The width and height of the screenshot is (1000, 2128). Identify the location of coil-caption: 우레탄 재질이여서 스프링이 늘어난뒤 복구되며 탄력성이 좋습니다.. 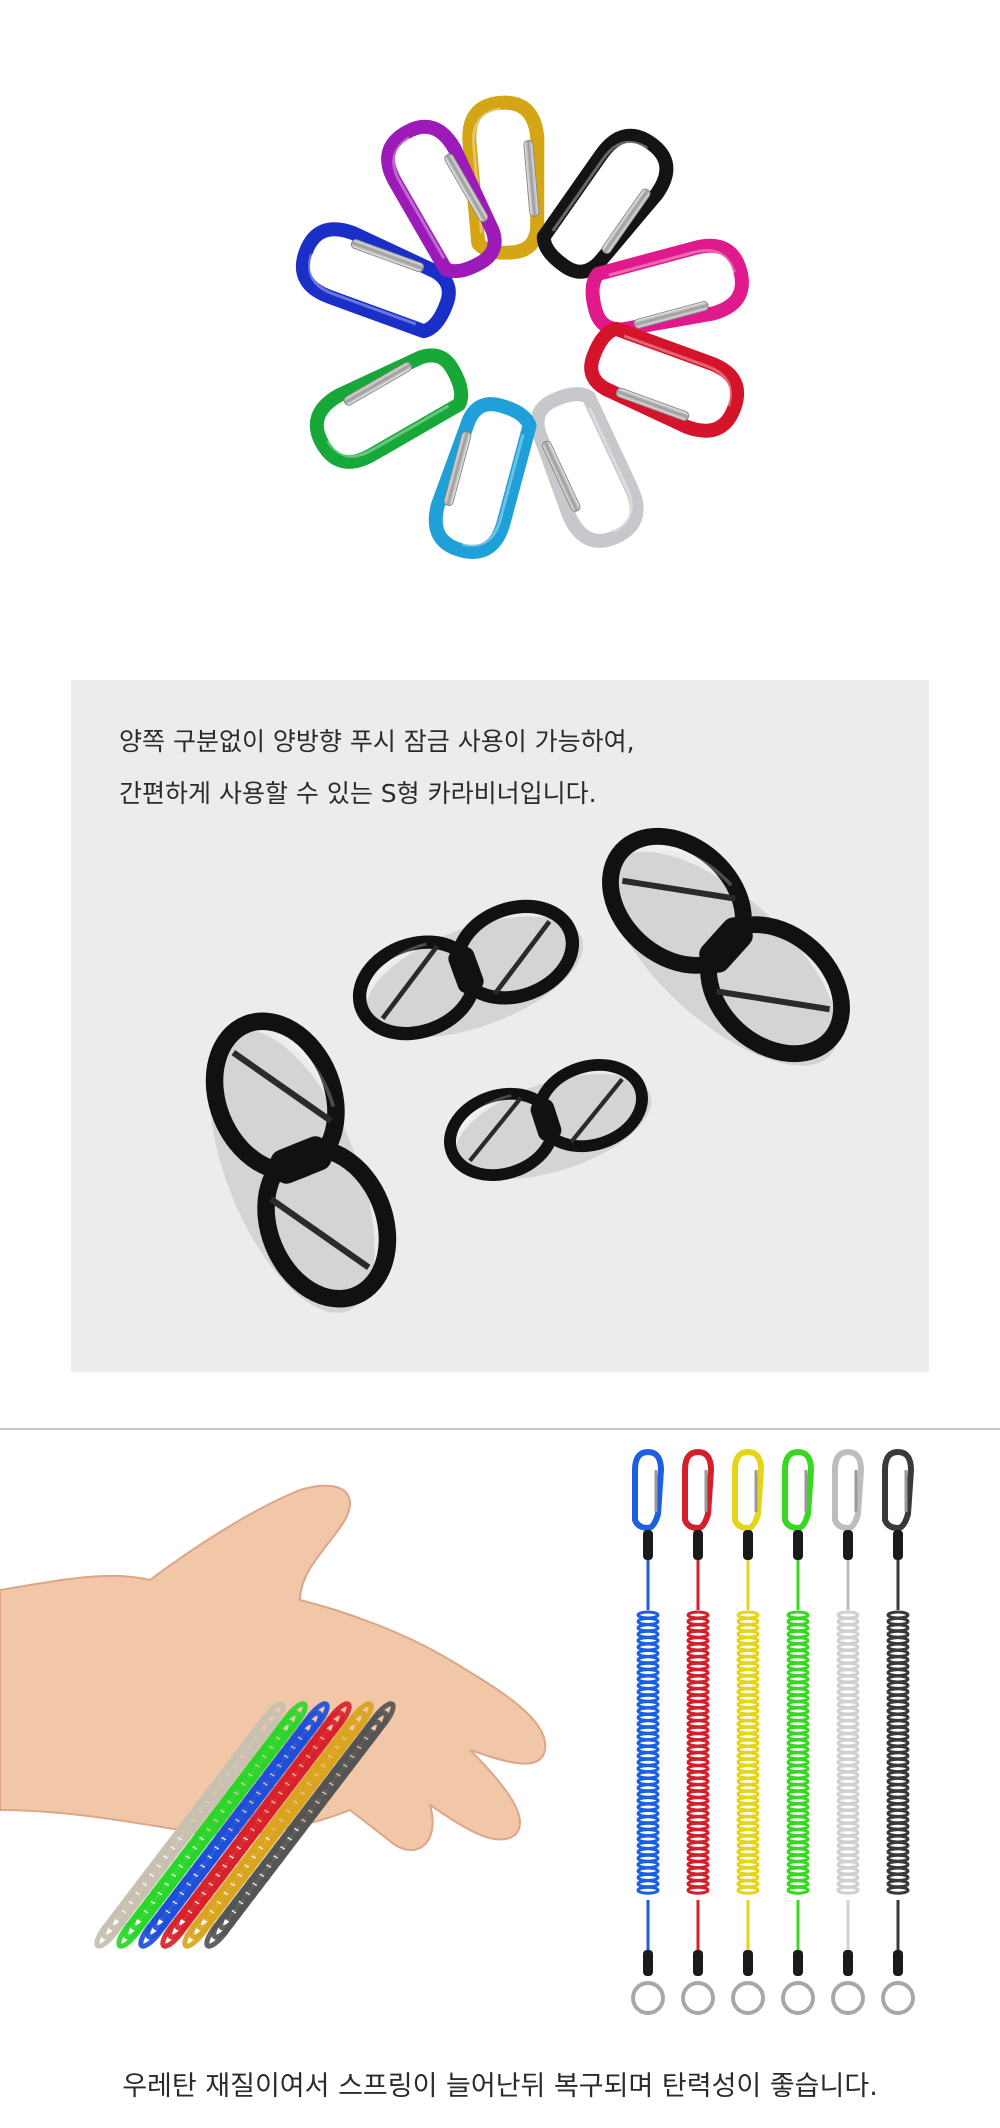
(500, 2086).